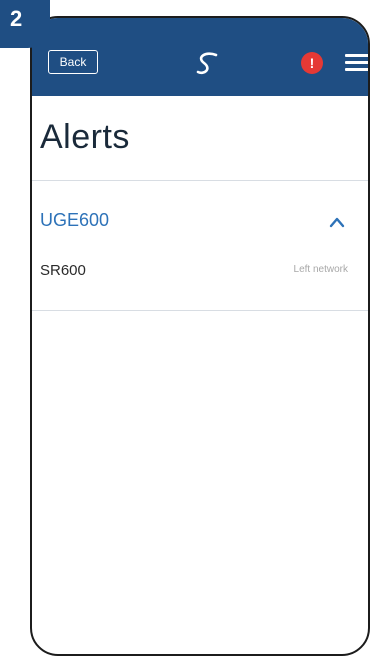  Describe the element at coordinates (75, 220) in the screenshot. I see `alert-group-name: UGE600` at that location.